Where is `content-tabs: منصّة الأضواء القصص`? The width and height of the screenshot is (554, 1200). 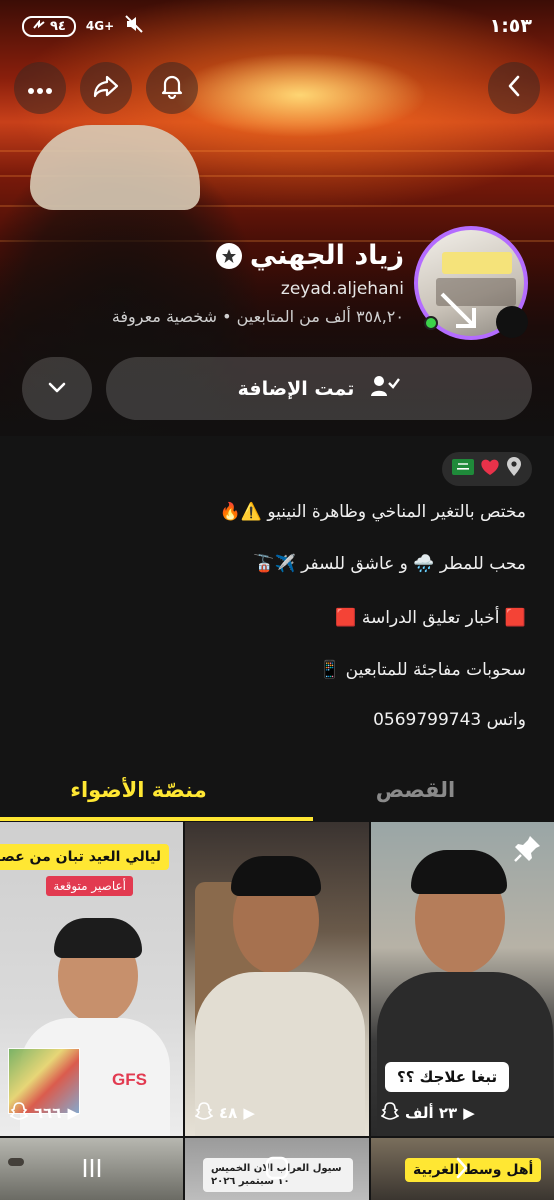
content-tabs: منصّة الأضواء القصص is located at coordinates (277, 790).